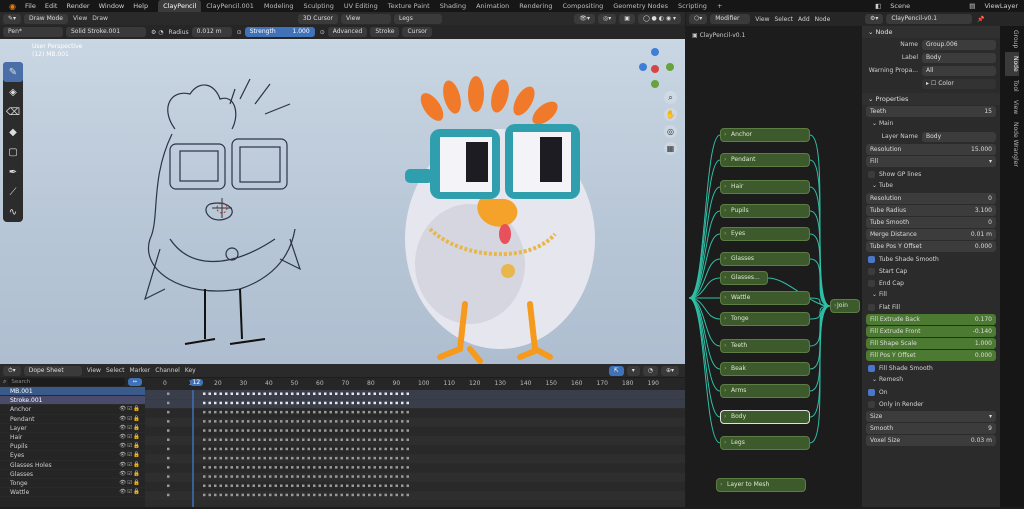  I want to click on view-layer-name: ViewLayer, so click(1001, 6).